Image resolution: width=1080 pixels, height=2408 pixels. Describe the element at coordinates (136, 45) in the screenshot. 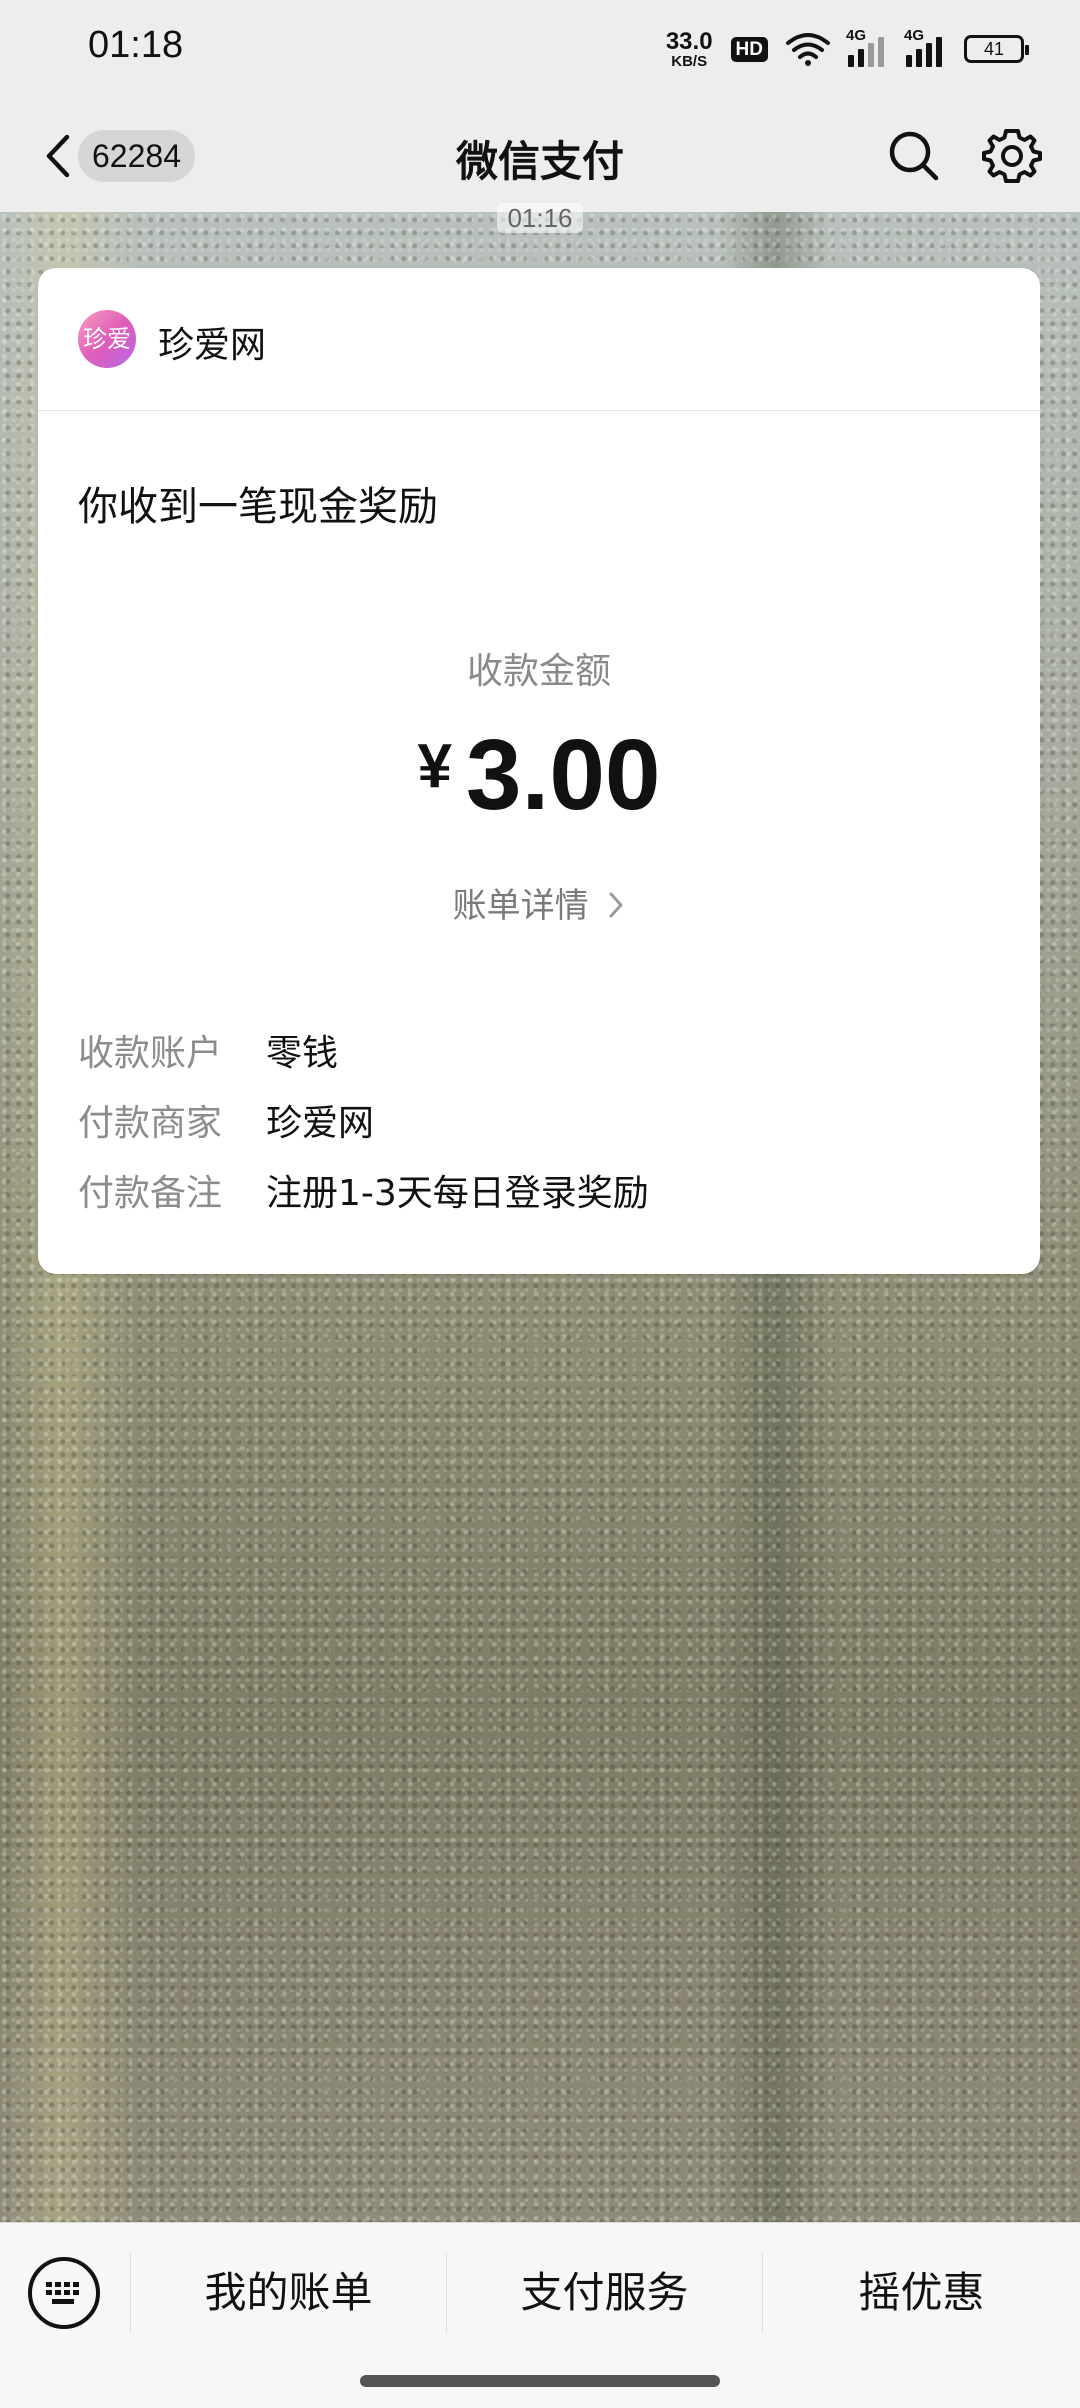

I see `status-time: 01:18` at that location.